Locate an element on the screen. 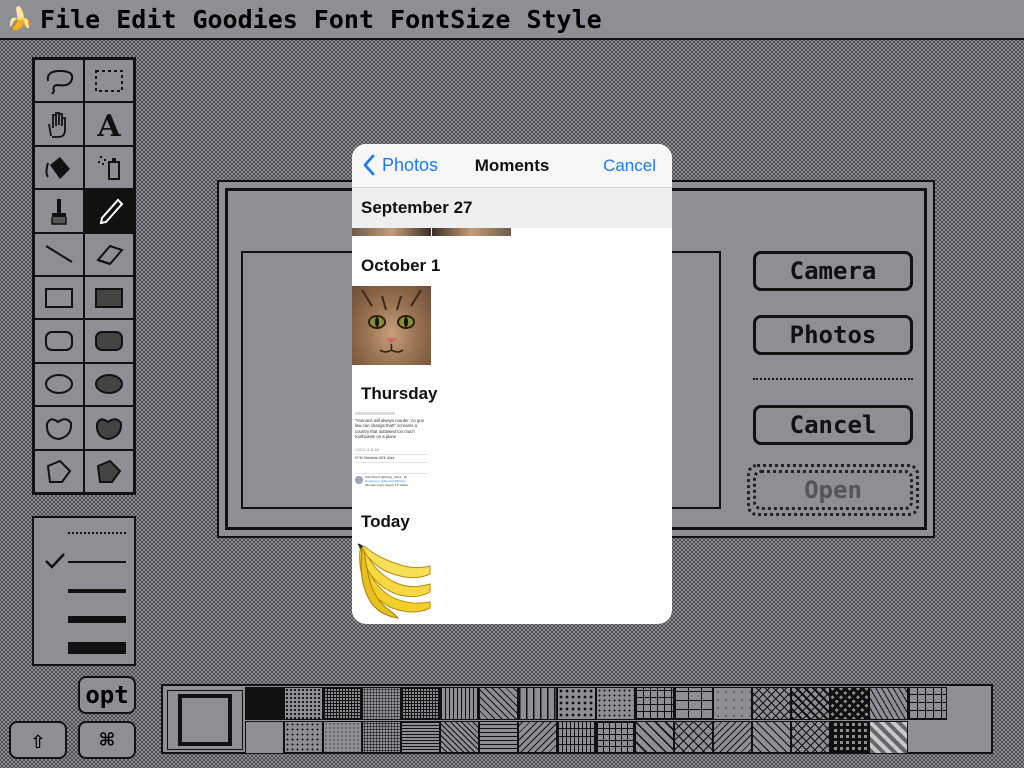  camera-button: Camera is located at coordinates (833, 271).